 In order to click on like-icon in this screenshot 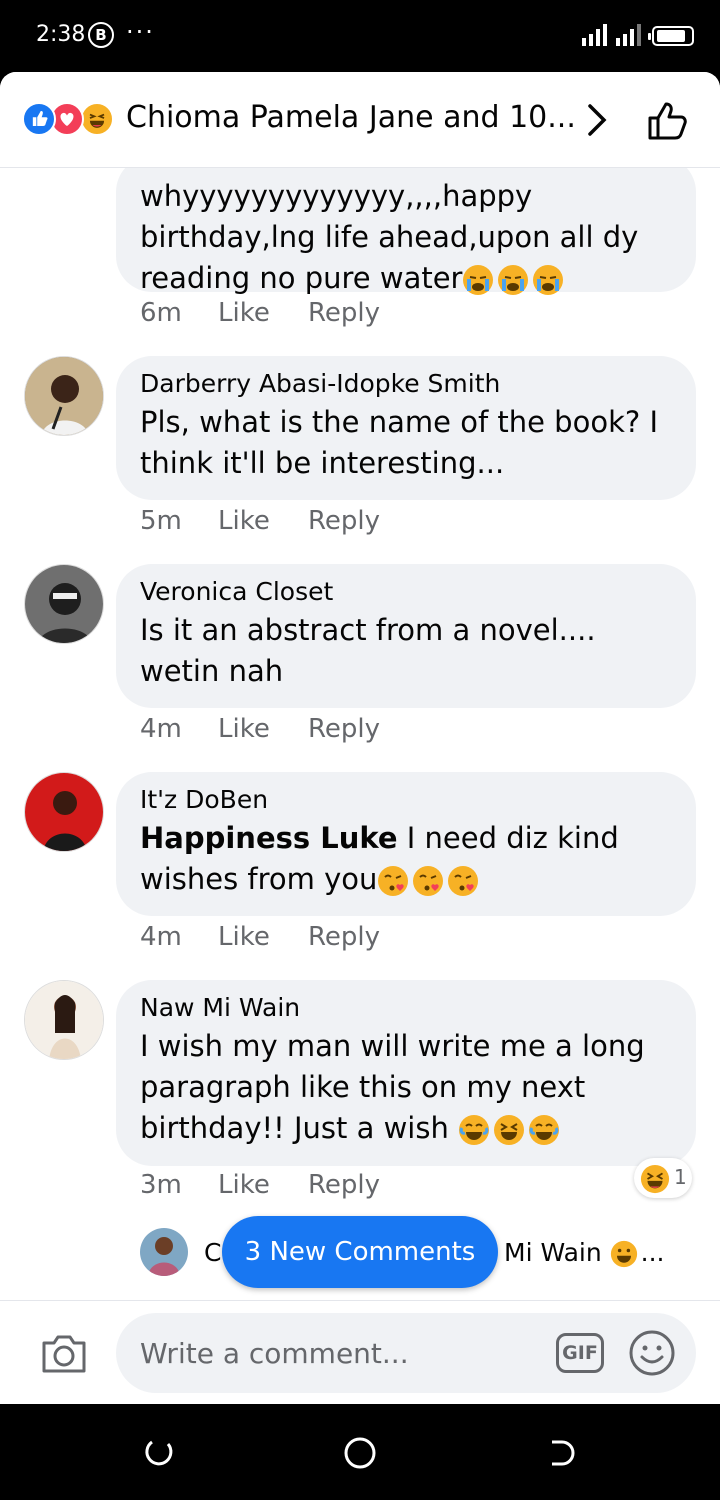, I will do `click(39, 119)`.